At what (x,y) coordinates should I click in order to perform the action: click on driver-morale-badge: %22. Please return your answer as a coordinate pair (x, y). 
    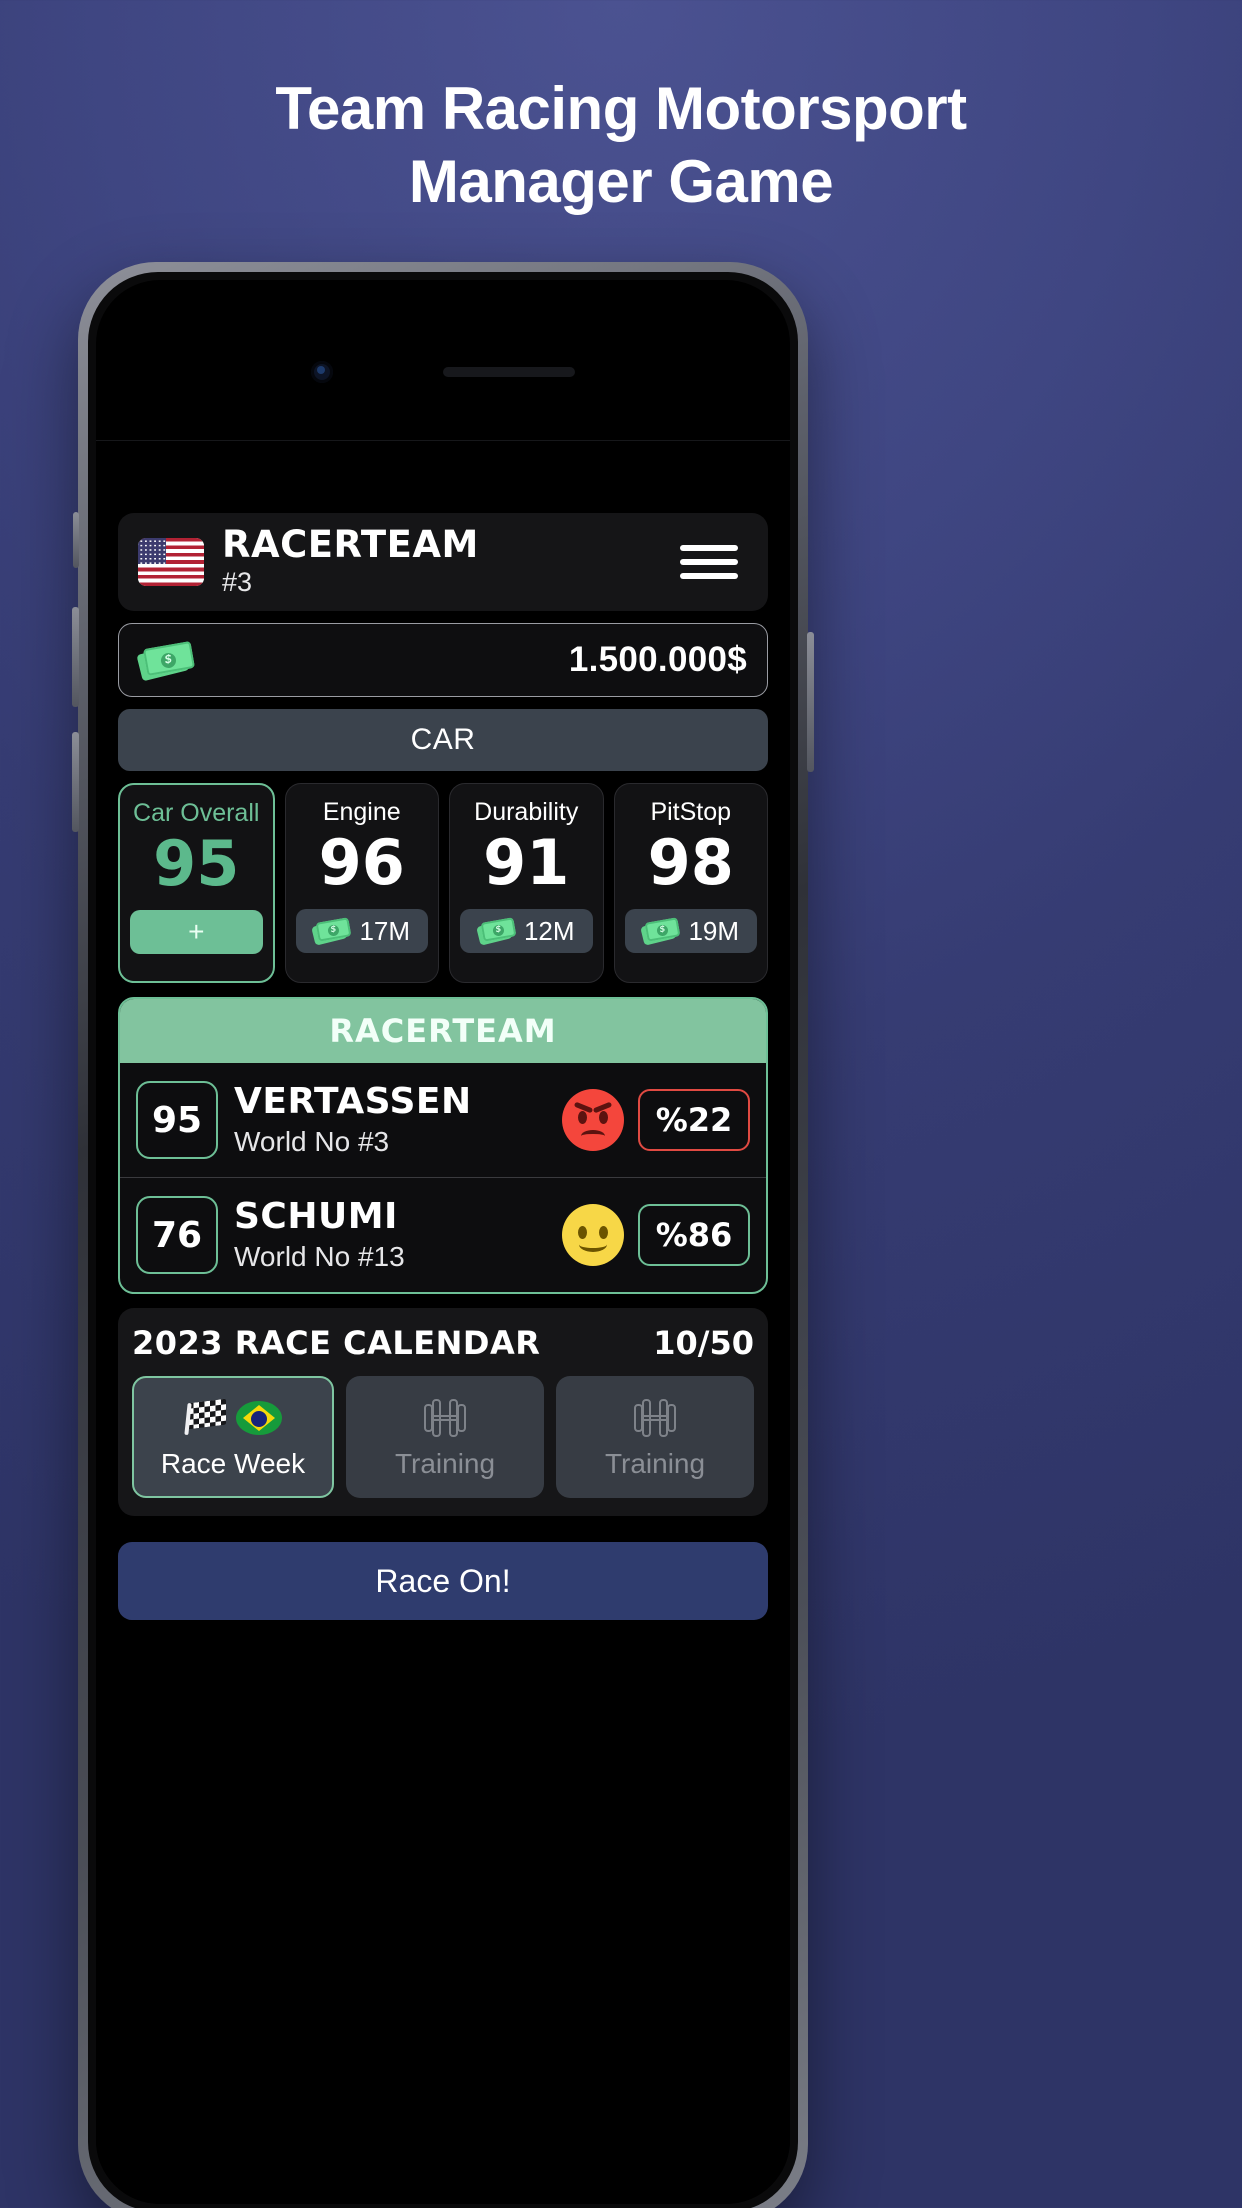
    Looking at the image, I should click on (694, 1120).